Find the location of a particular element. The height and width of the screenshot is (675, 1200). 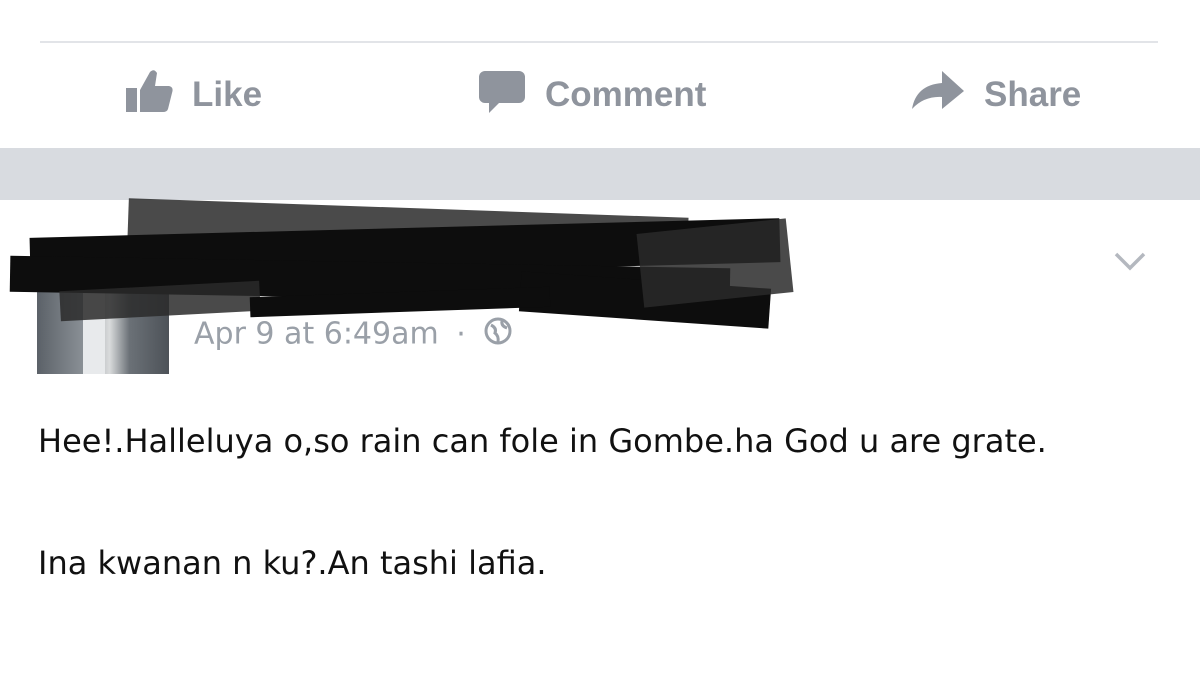

comment-button: Comment is located at coordinates (591, 95).